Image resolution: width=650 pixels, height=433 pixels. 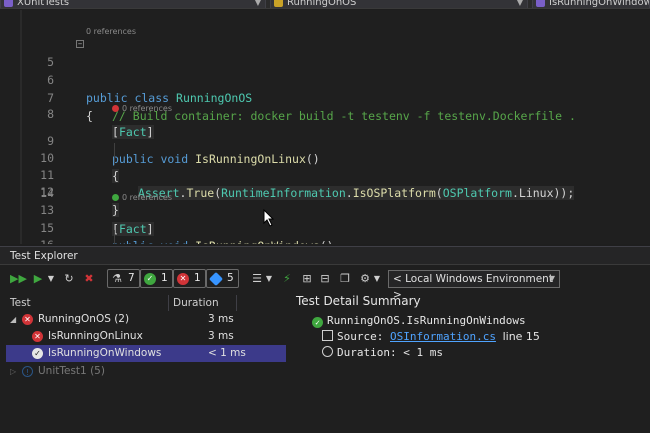 What do you see at coordinates (43, 4) in the screenshot?
I see `project-dropdown-label: XUnitTests` at bounding box center [43, 4].